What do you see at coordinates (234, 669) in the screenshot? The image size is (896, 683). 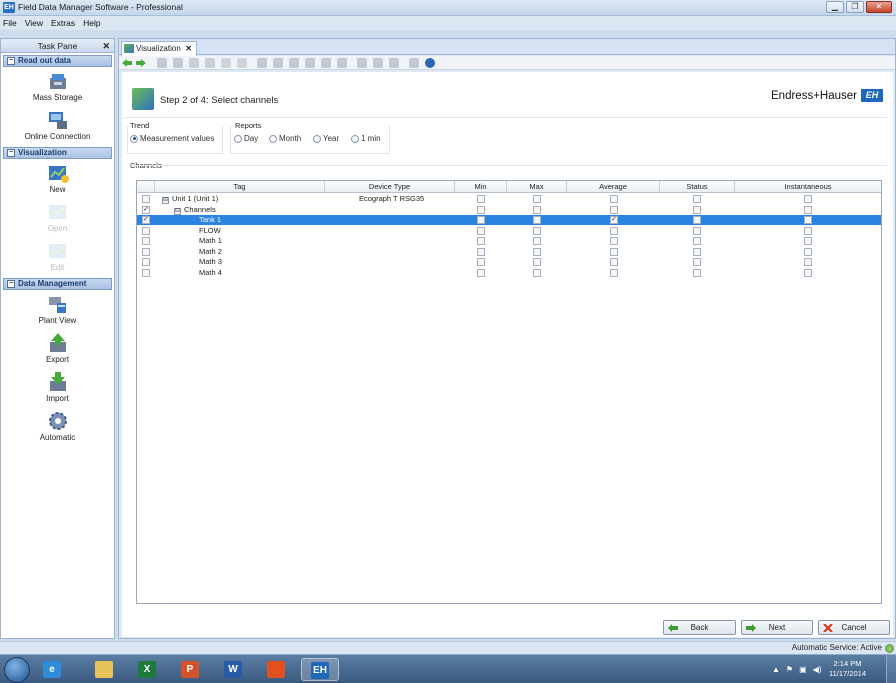 I see `taskbar-app: W` at bounding box center [234, 669].